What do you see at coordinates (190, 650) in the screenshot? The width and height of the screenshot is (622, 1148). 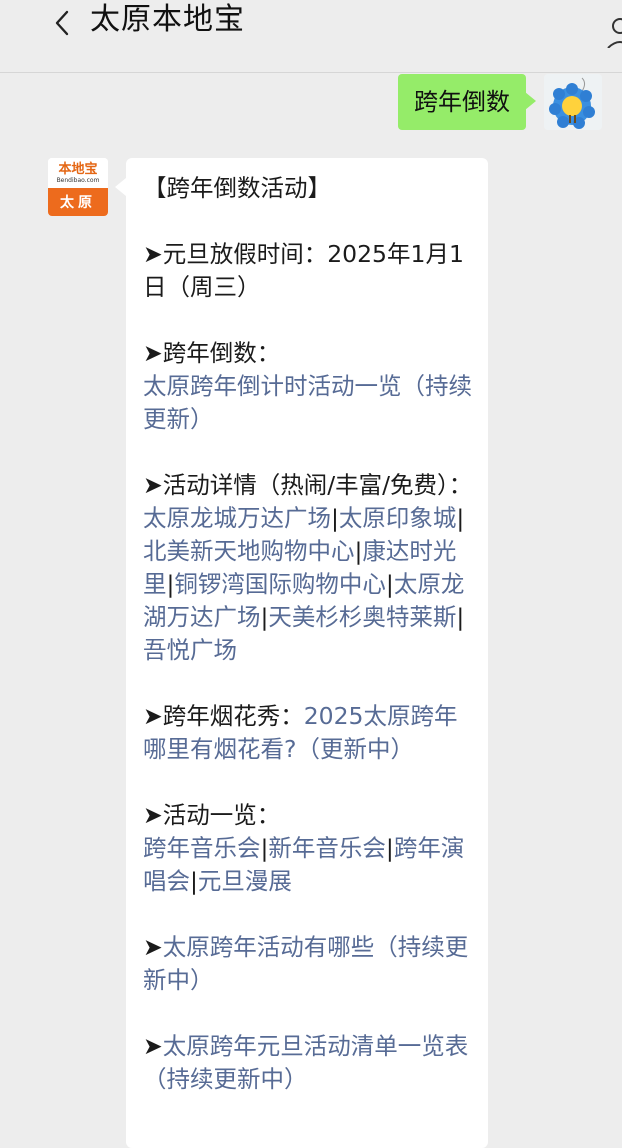 I see `venue-link: 吾悦广场` at bounding box center [190, 650].